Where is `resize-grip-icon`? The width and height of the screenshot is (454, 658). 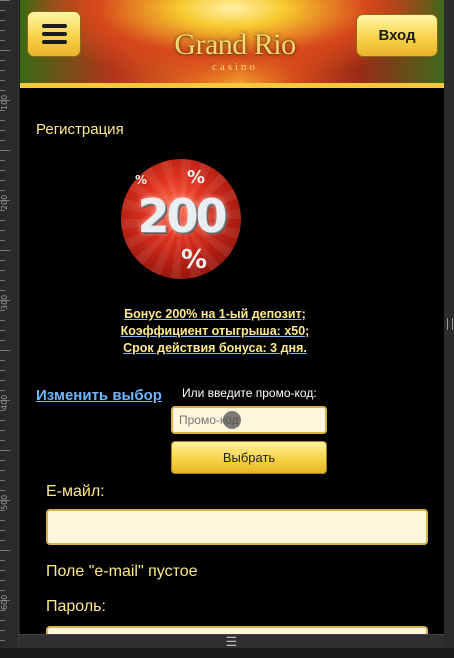 resize-grip-icon is located at coordinates (450, 324).